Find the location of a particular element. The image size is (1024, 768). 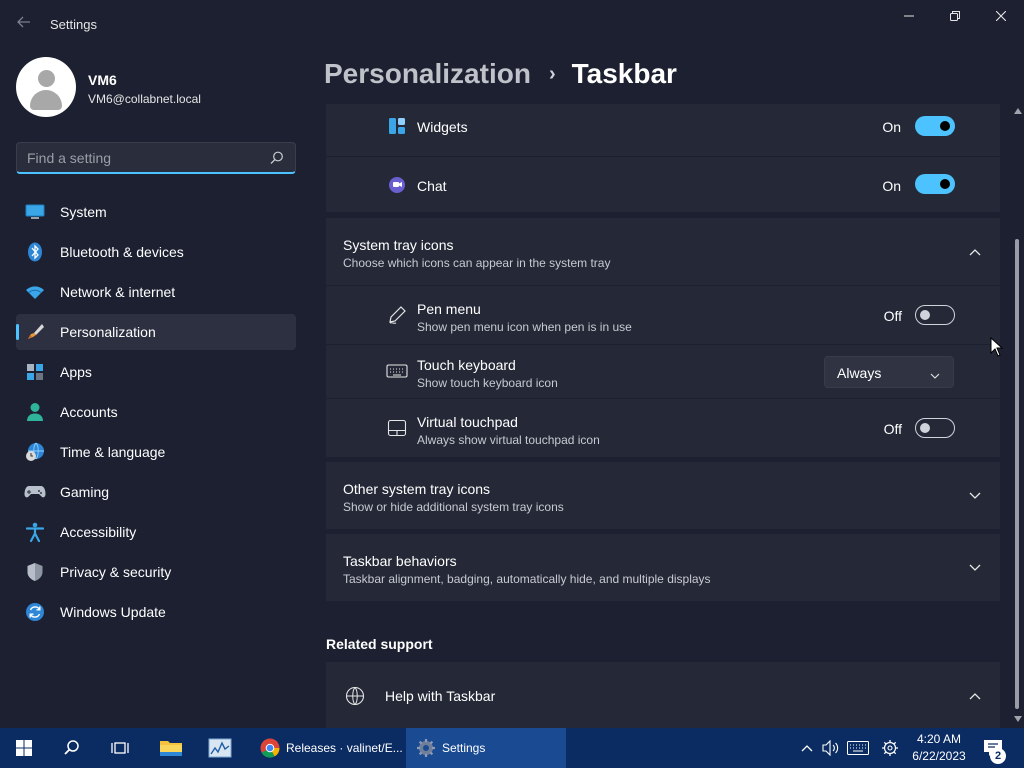

show-hidden-icons-button is located at coordinates (807, 748).